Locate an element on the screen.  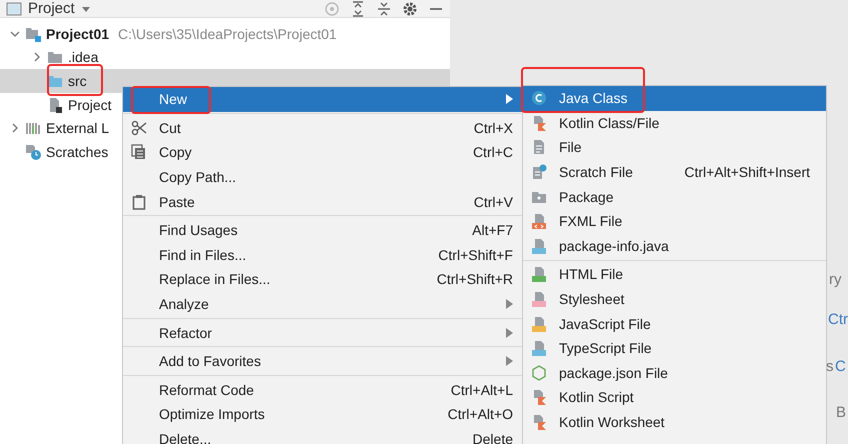
item-label: src is located at coordinates (77, 80).